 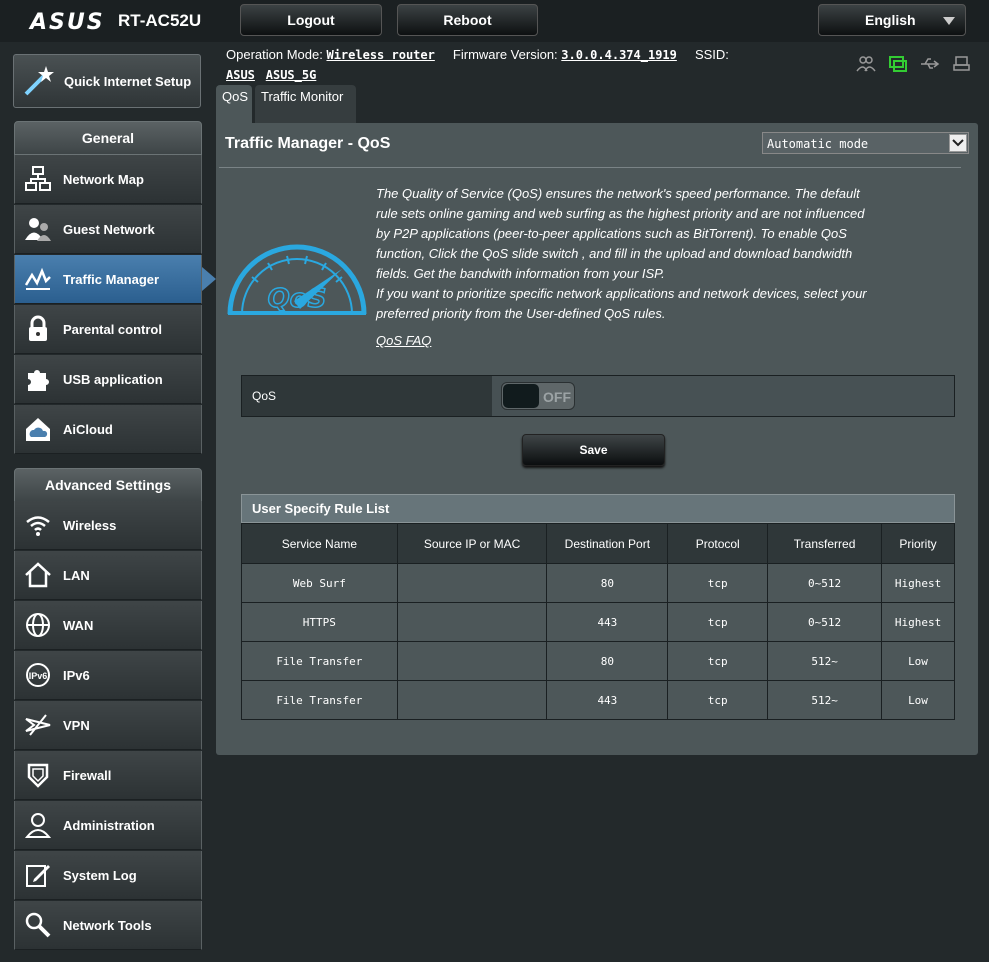 I want to click on ssid-list: ASUS ASUS_5G, so click(x=271, y=74).